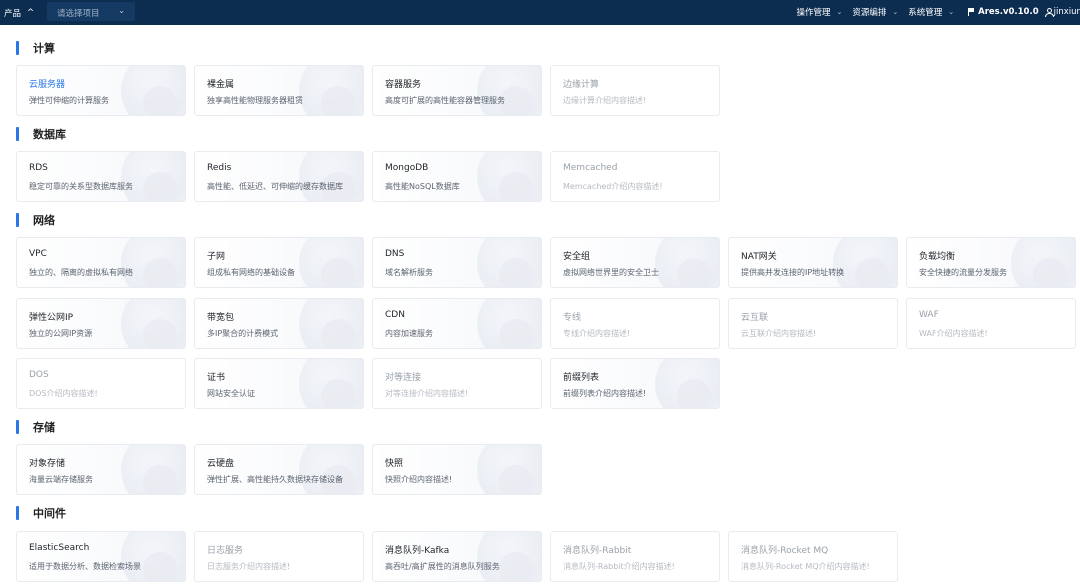 The width and height of the screenshot is (1080, 588). I want to click on service-card-description: 独立的、隔离的虚拟私有网络, so click(81, 272).